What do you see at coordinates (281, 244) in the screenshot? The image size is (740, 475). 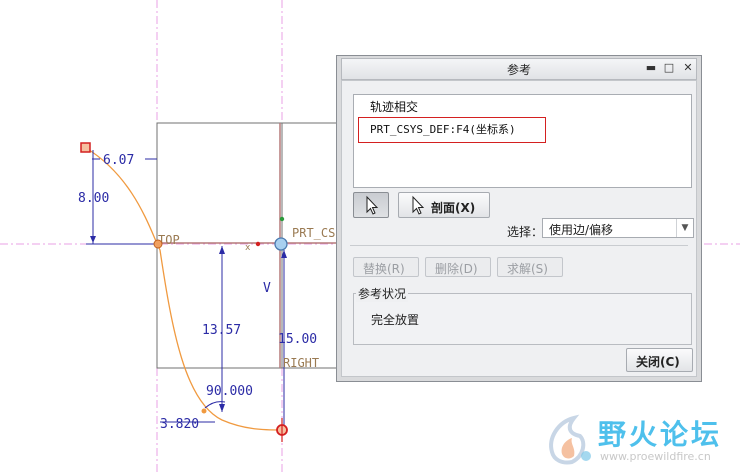 I see `origin-point` at bounding box center [281, 244].